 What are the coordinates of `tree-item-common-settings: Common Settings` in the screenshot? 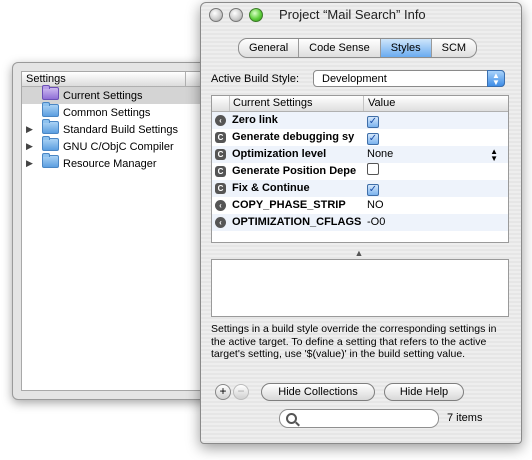 It's located at (117, 111).